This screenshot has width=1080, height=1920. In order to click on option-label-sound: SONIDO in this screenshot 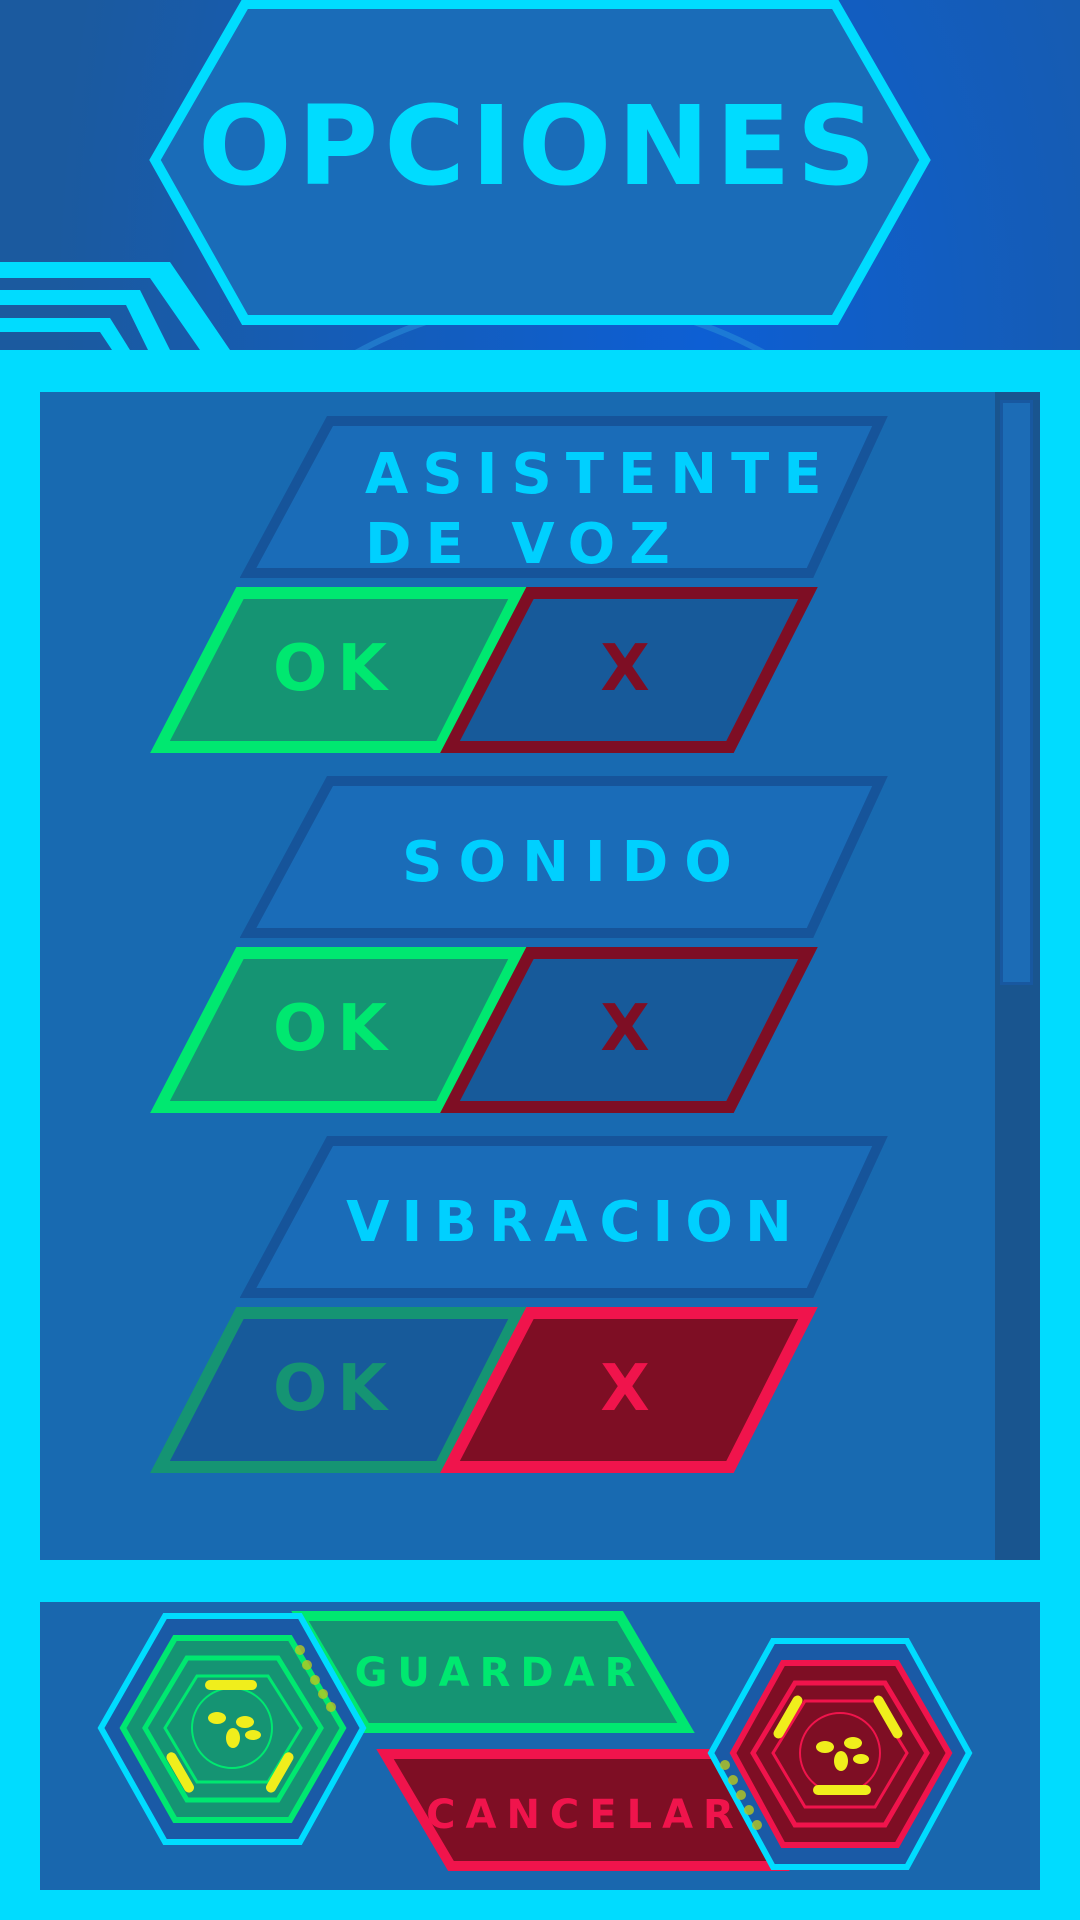, I will do `click(575, 862)`.